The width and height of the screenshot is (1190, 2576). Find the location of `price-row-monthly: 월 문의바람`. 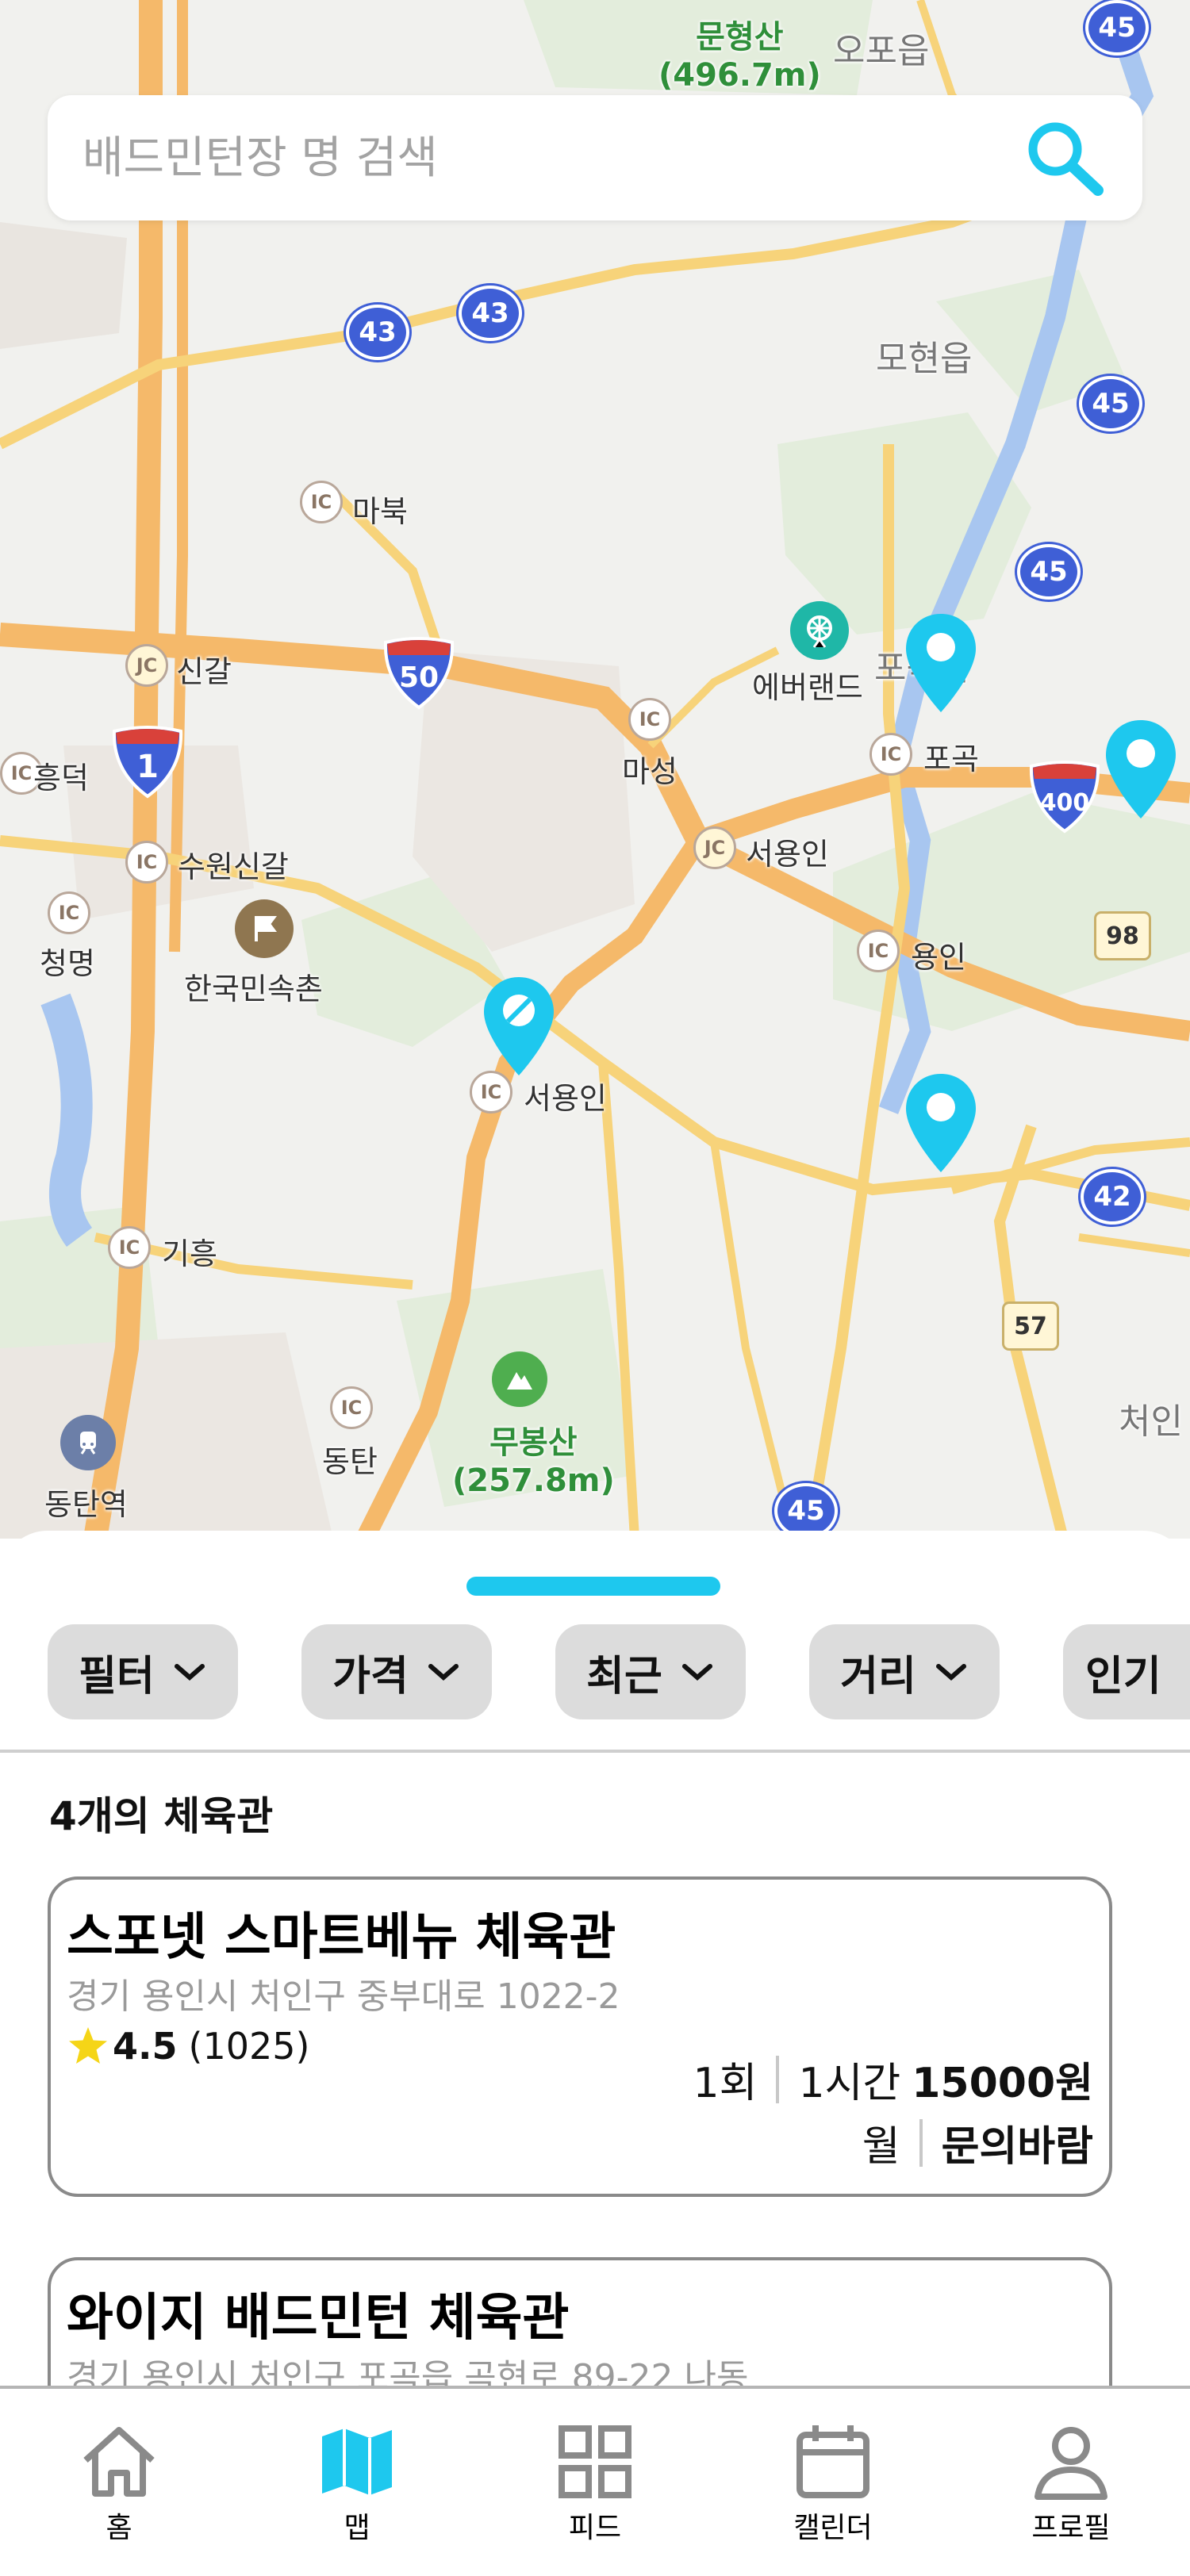

price-row-monthly: 월 문의바람 is located at coordinates (977, 2142).